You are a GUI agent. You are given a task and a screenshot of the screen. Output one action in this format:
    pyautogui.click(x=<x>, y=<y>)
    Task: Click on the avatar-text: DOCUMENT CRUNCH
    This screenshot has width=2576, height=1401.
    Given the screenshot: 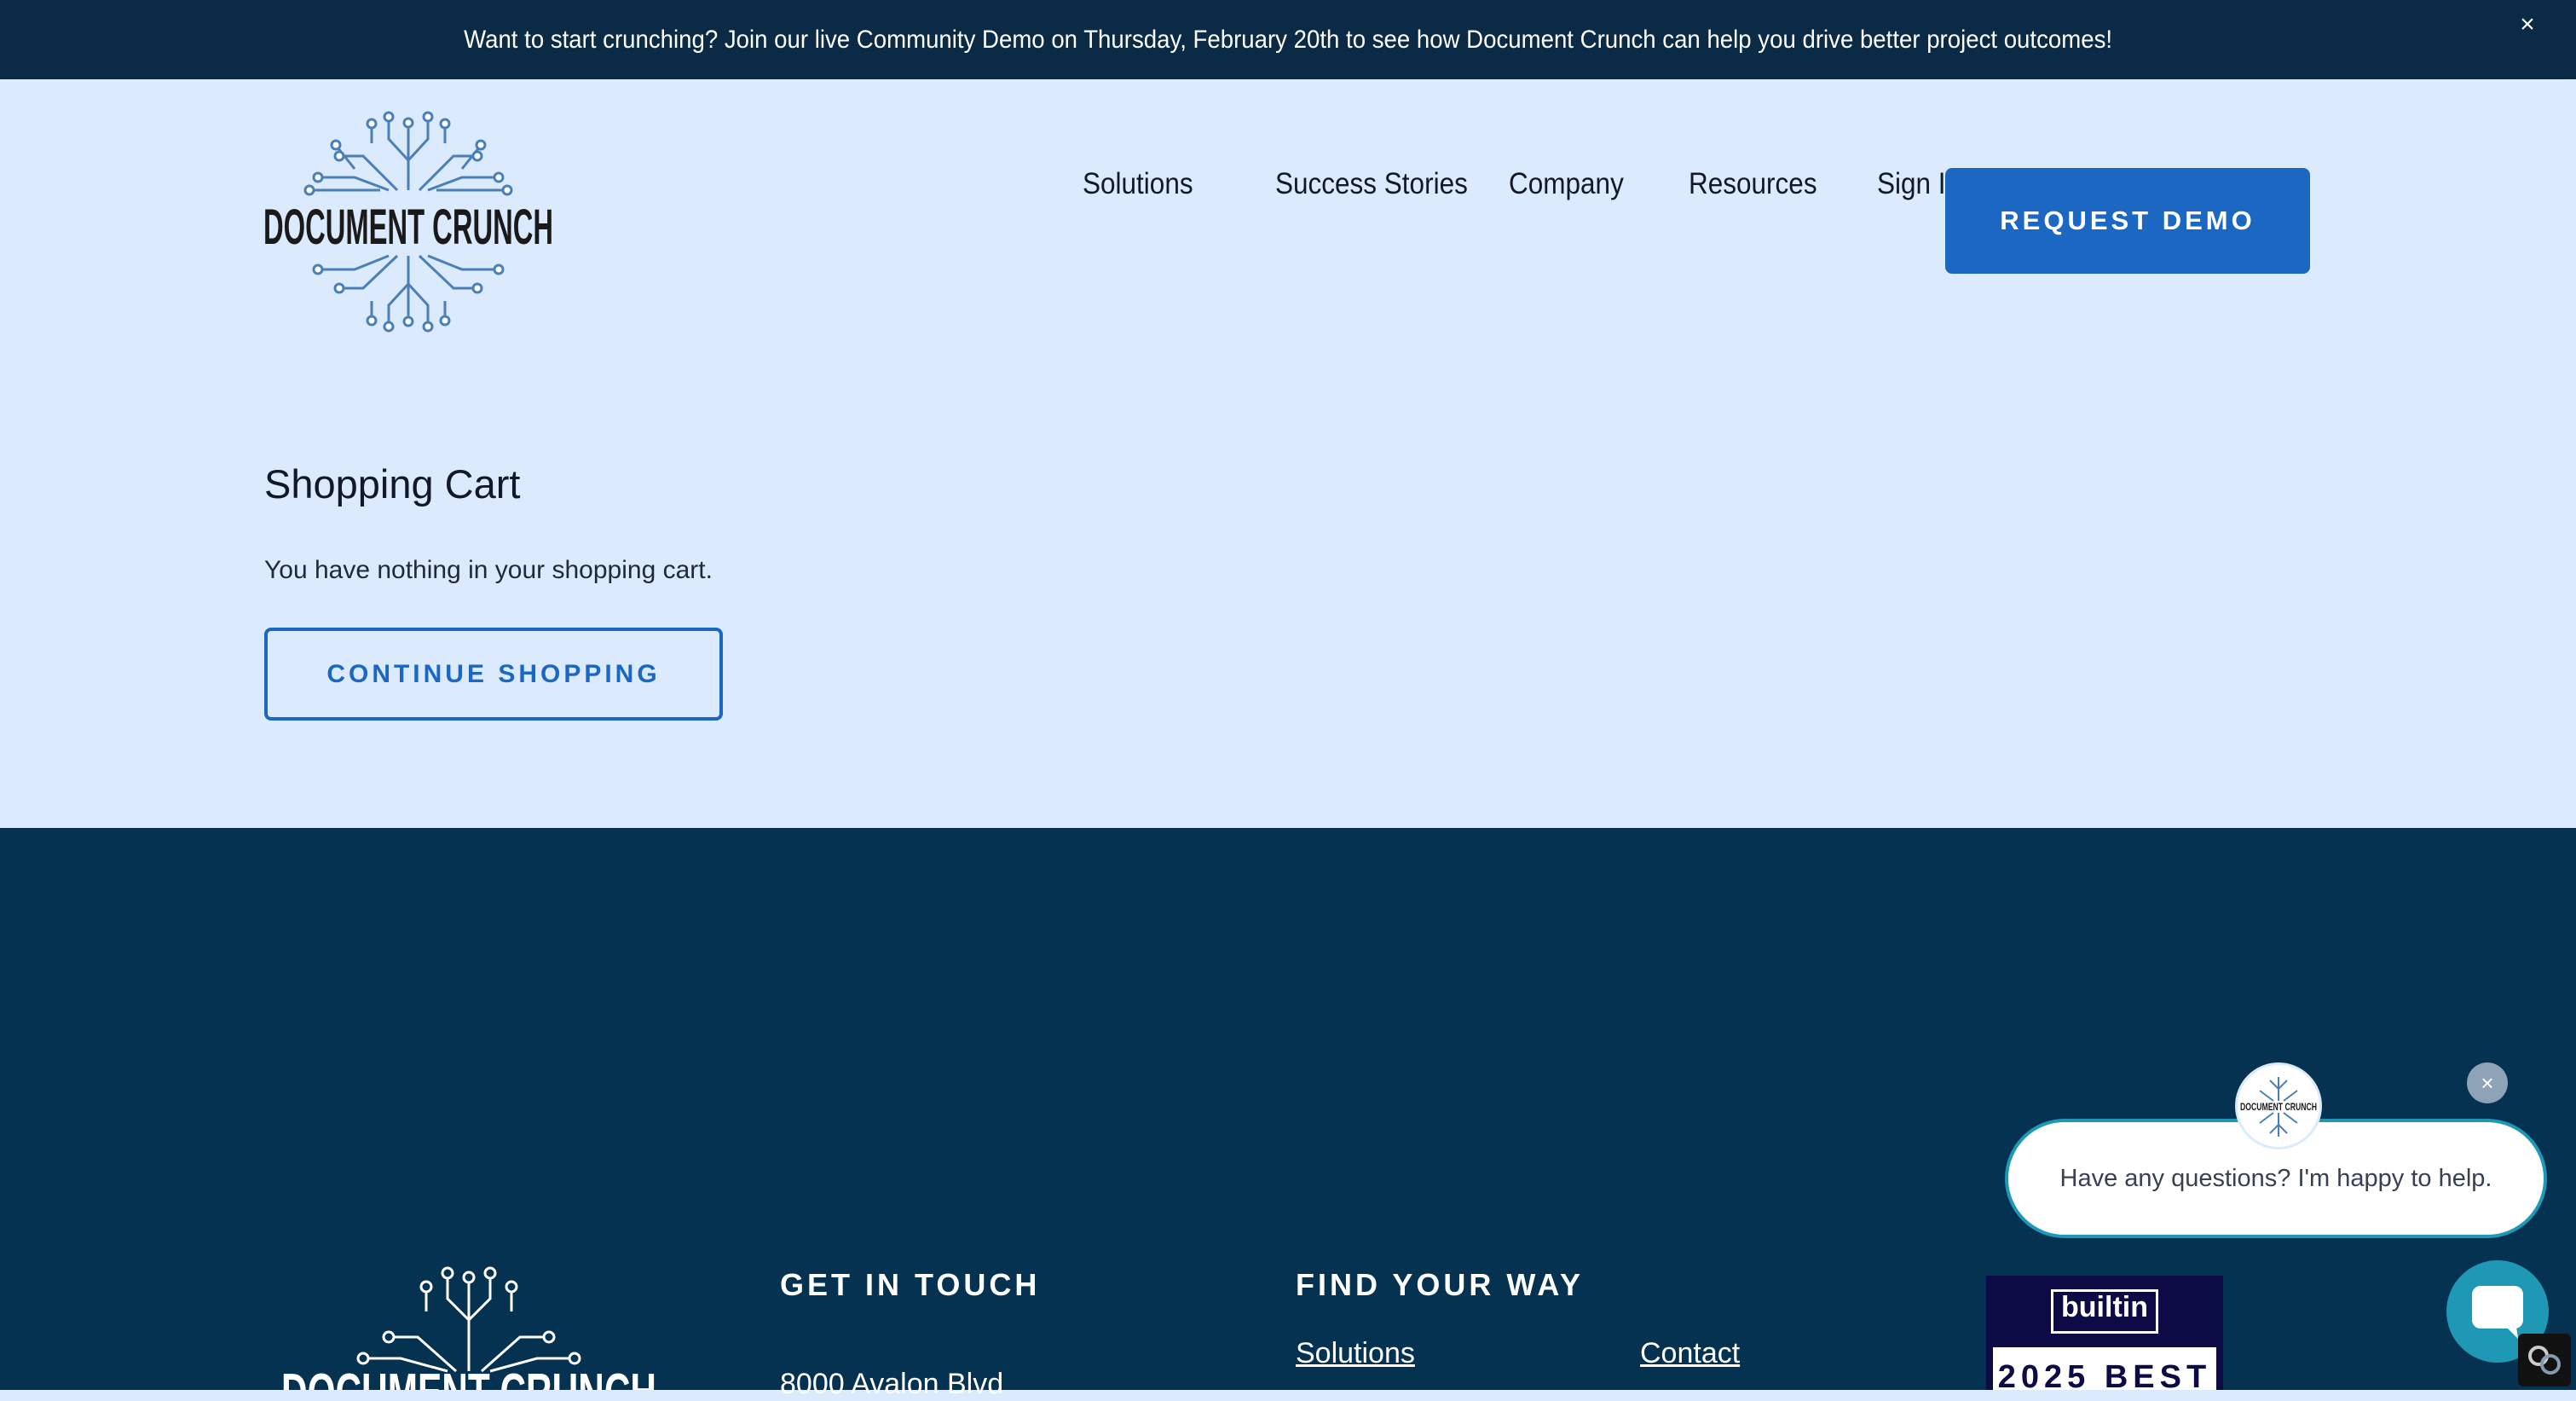 What is the action you would take?
    pyautogui.click(x=2278, y=1107)
    